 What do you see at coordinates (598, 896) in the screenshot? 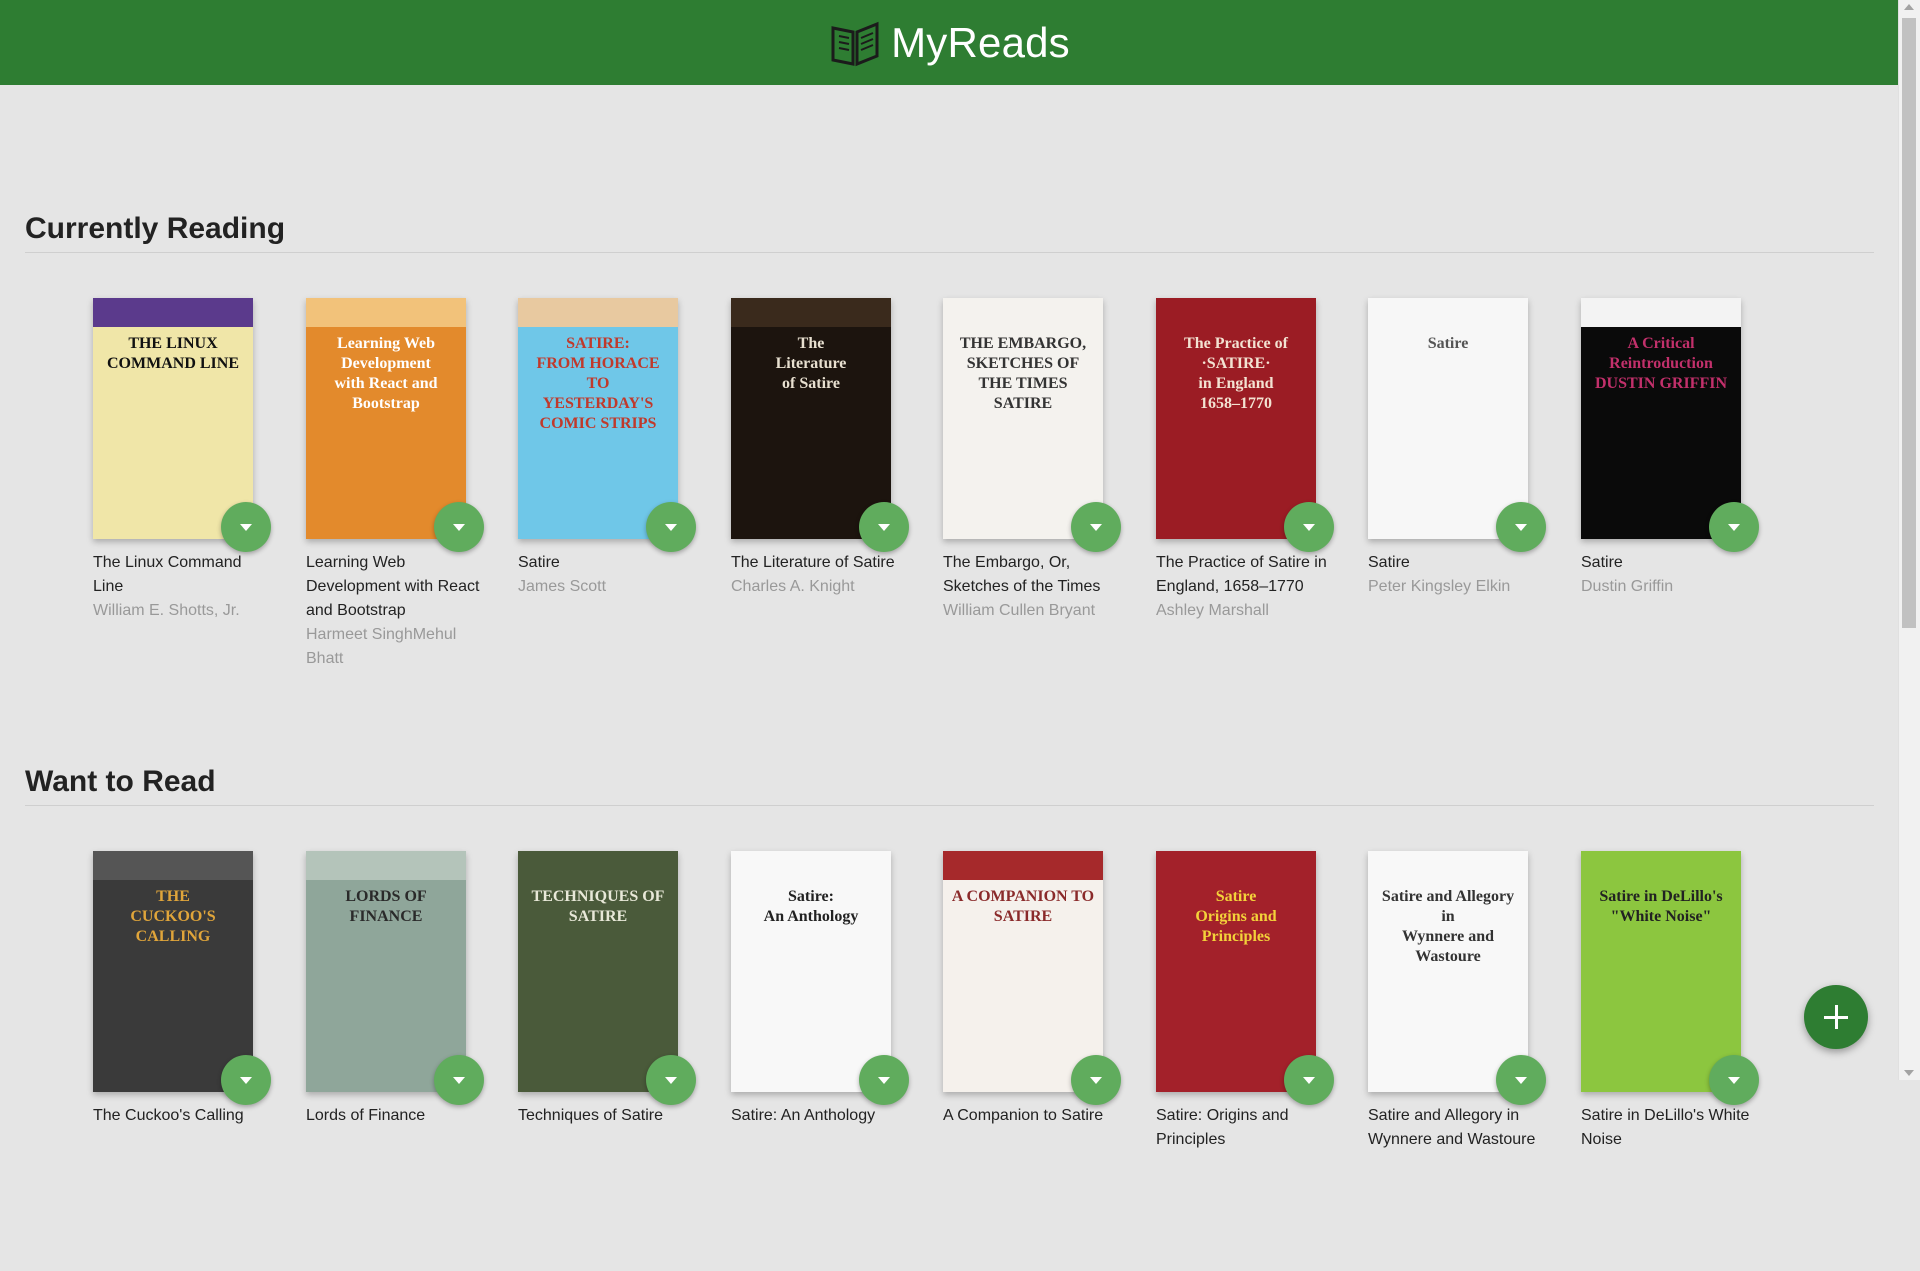
I see `cover-text-line: TECHNIQUES OF` at bounding box center [598, 896].